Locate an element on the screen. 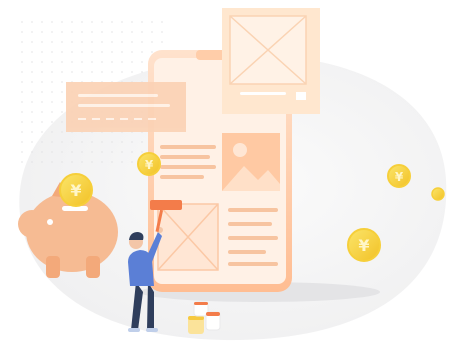 This screenshot has height=345, width=449. floating-card-right is located at coordinates (271, 61).